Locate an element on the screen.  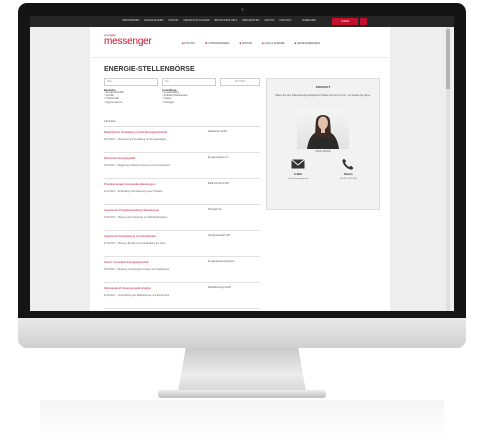
phone-label: Telefon is located at coordinates (348, 174).